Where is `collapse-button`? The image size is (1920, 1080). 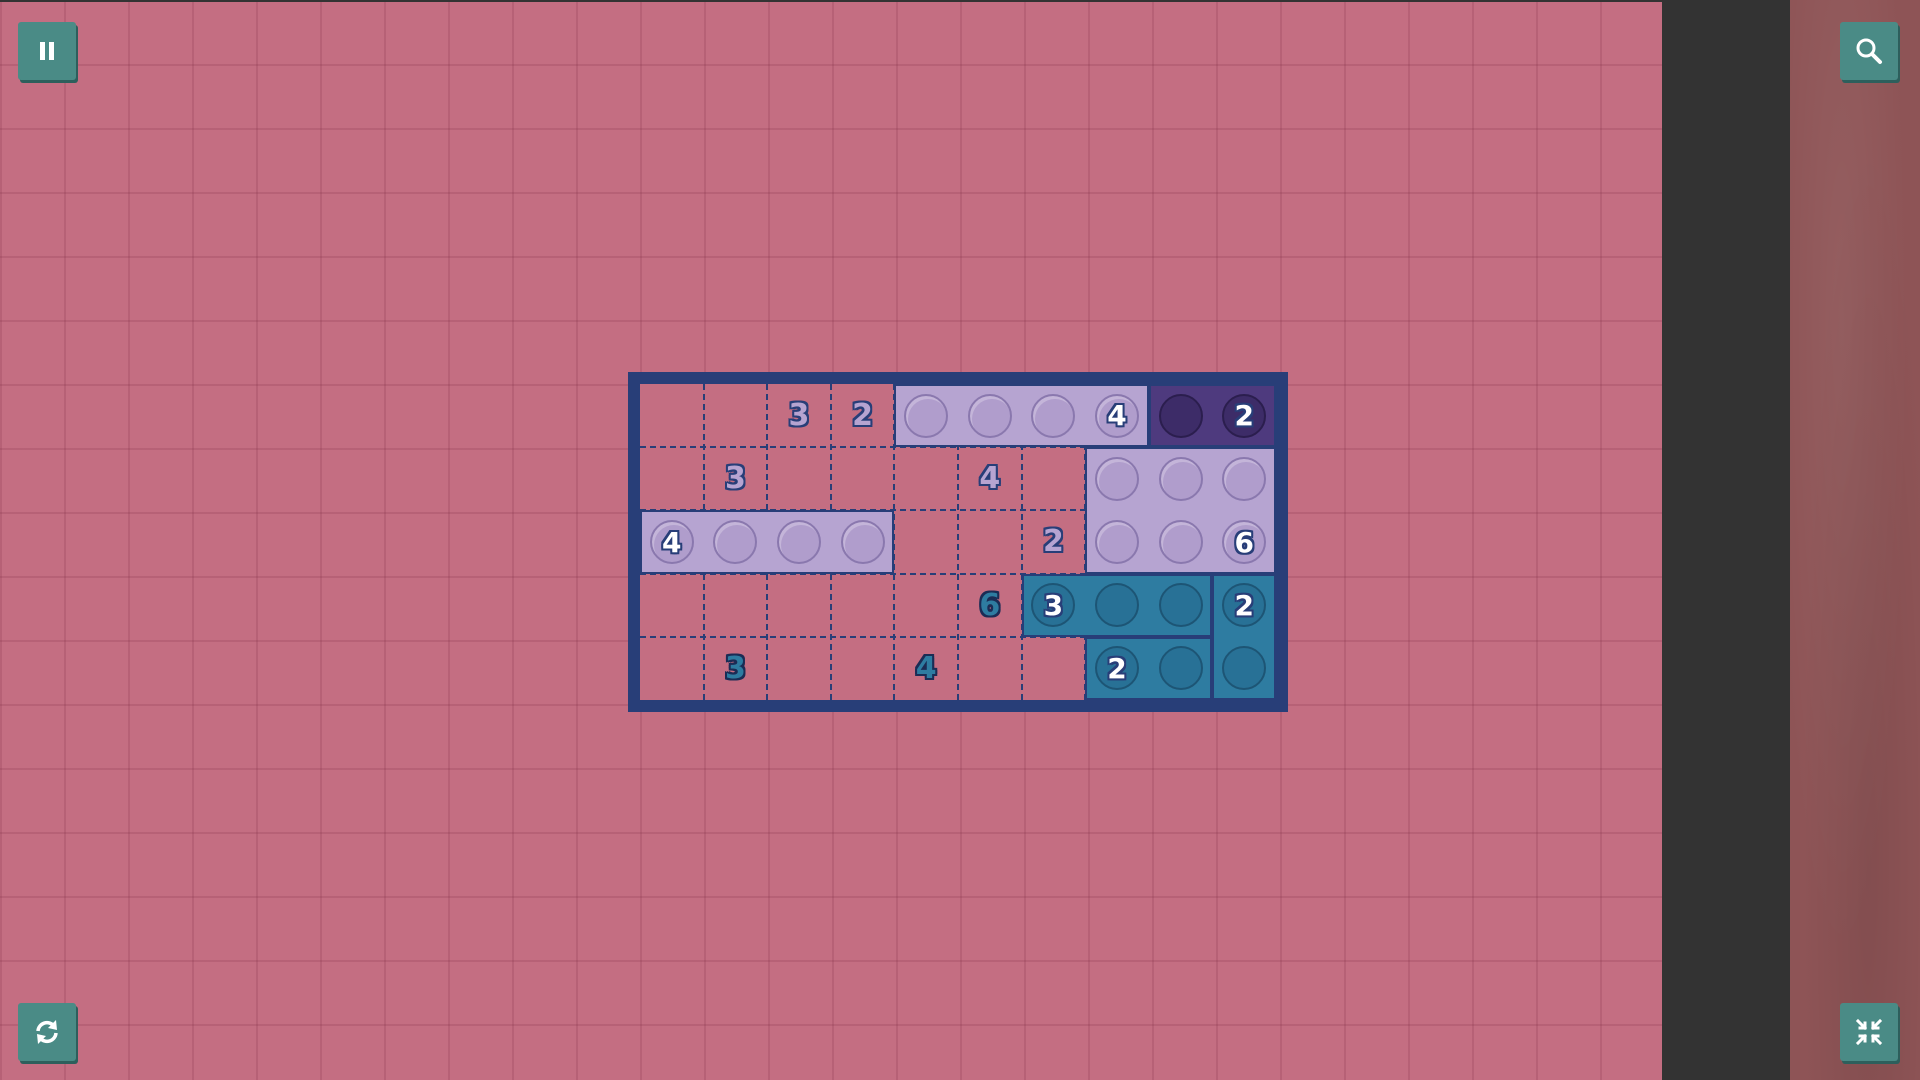 collapse-button is located at coordinates (1869, 1032).